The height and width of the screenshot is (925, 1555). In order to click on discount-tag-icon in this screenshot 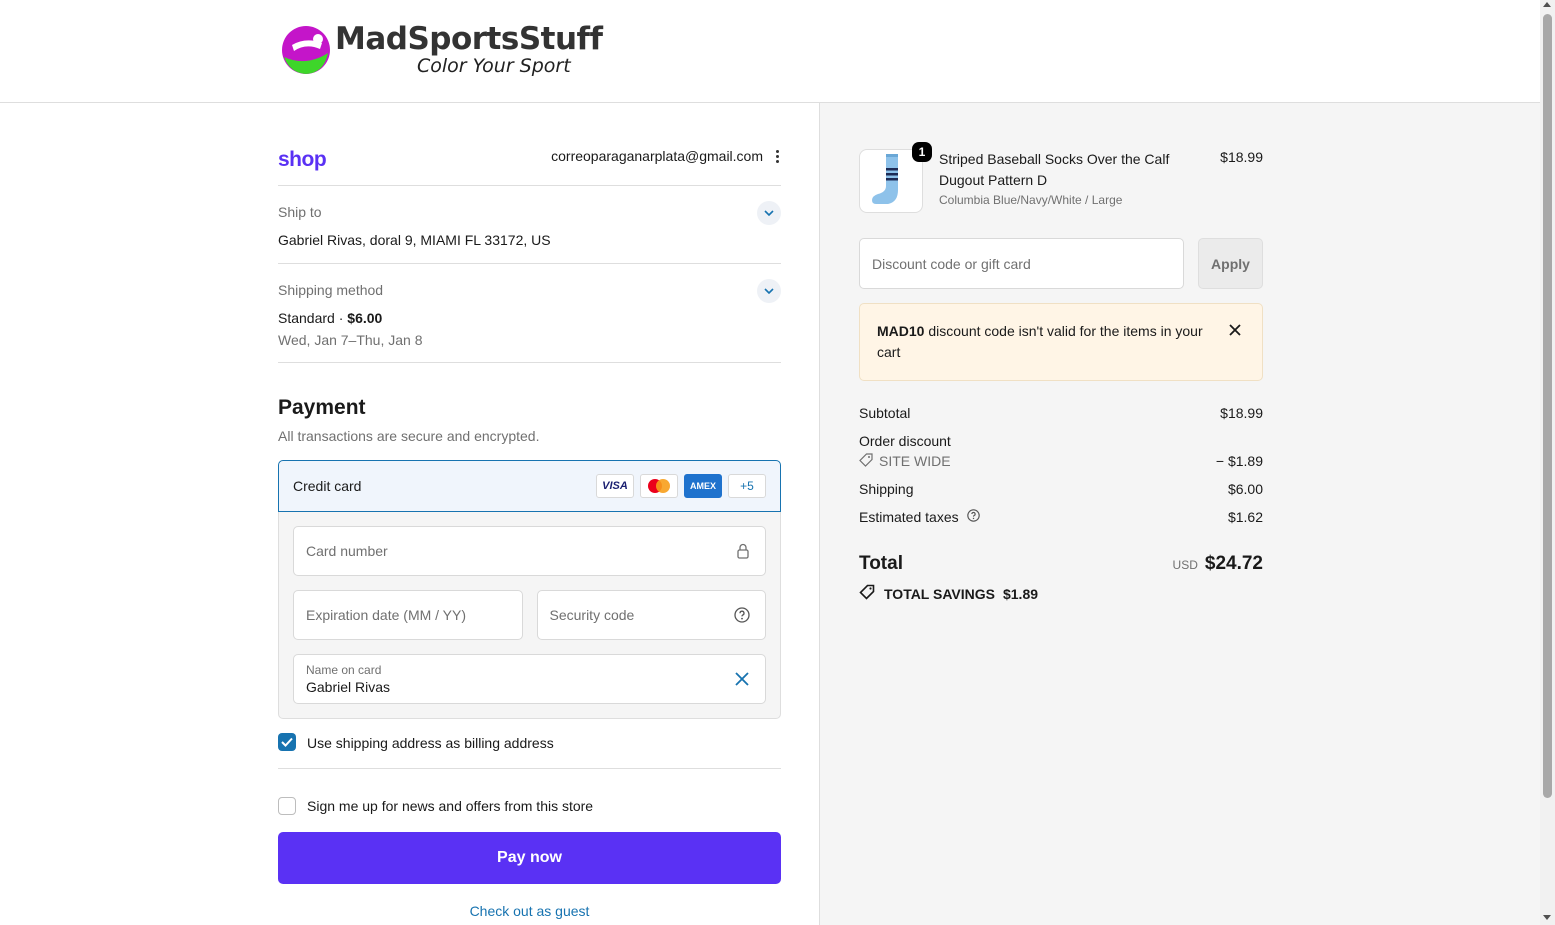, I will do `click(866, 461)`.